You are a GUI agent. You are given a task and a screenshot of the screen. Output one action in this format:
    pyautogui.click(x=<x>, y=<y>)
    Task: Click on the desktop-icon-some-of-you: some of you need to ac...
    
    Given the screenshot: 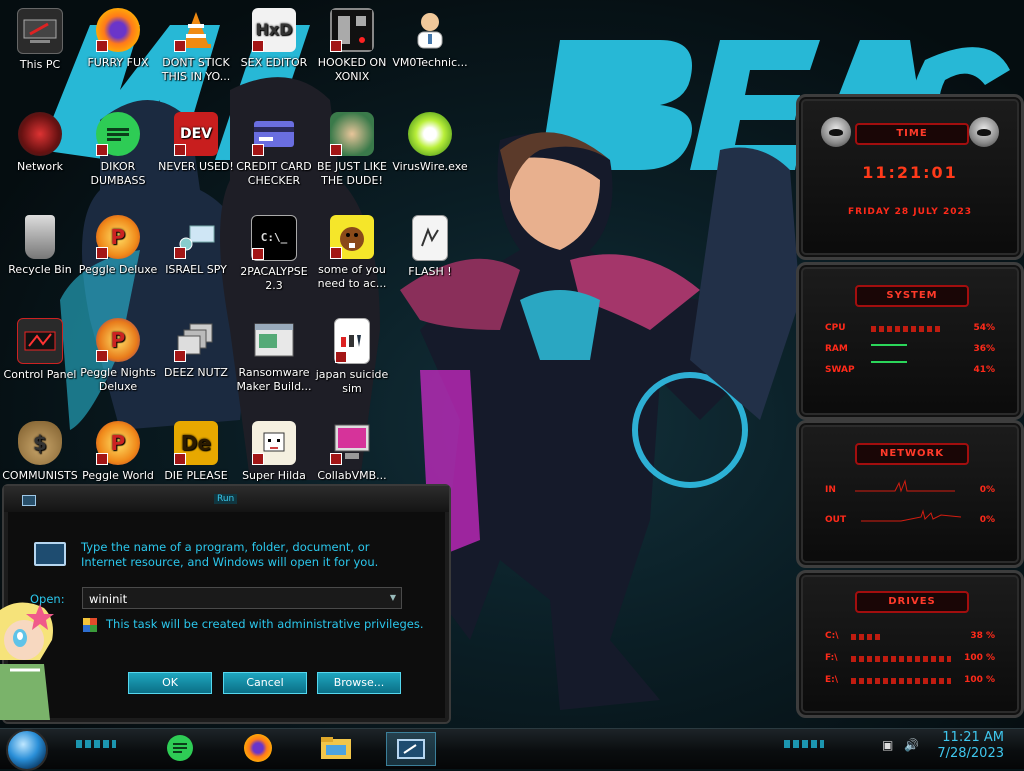 What is the action you would take?
    pyautogui.click(x=352, y=253)
    